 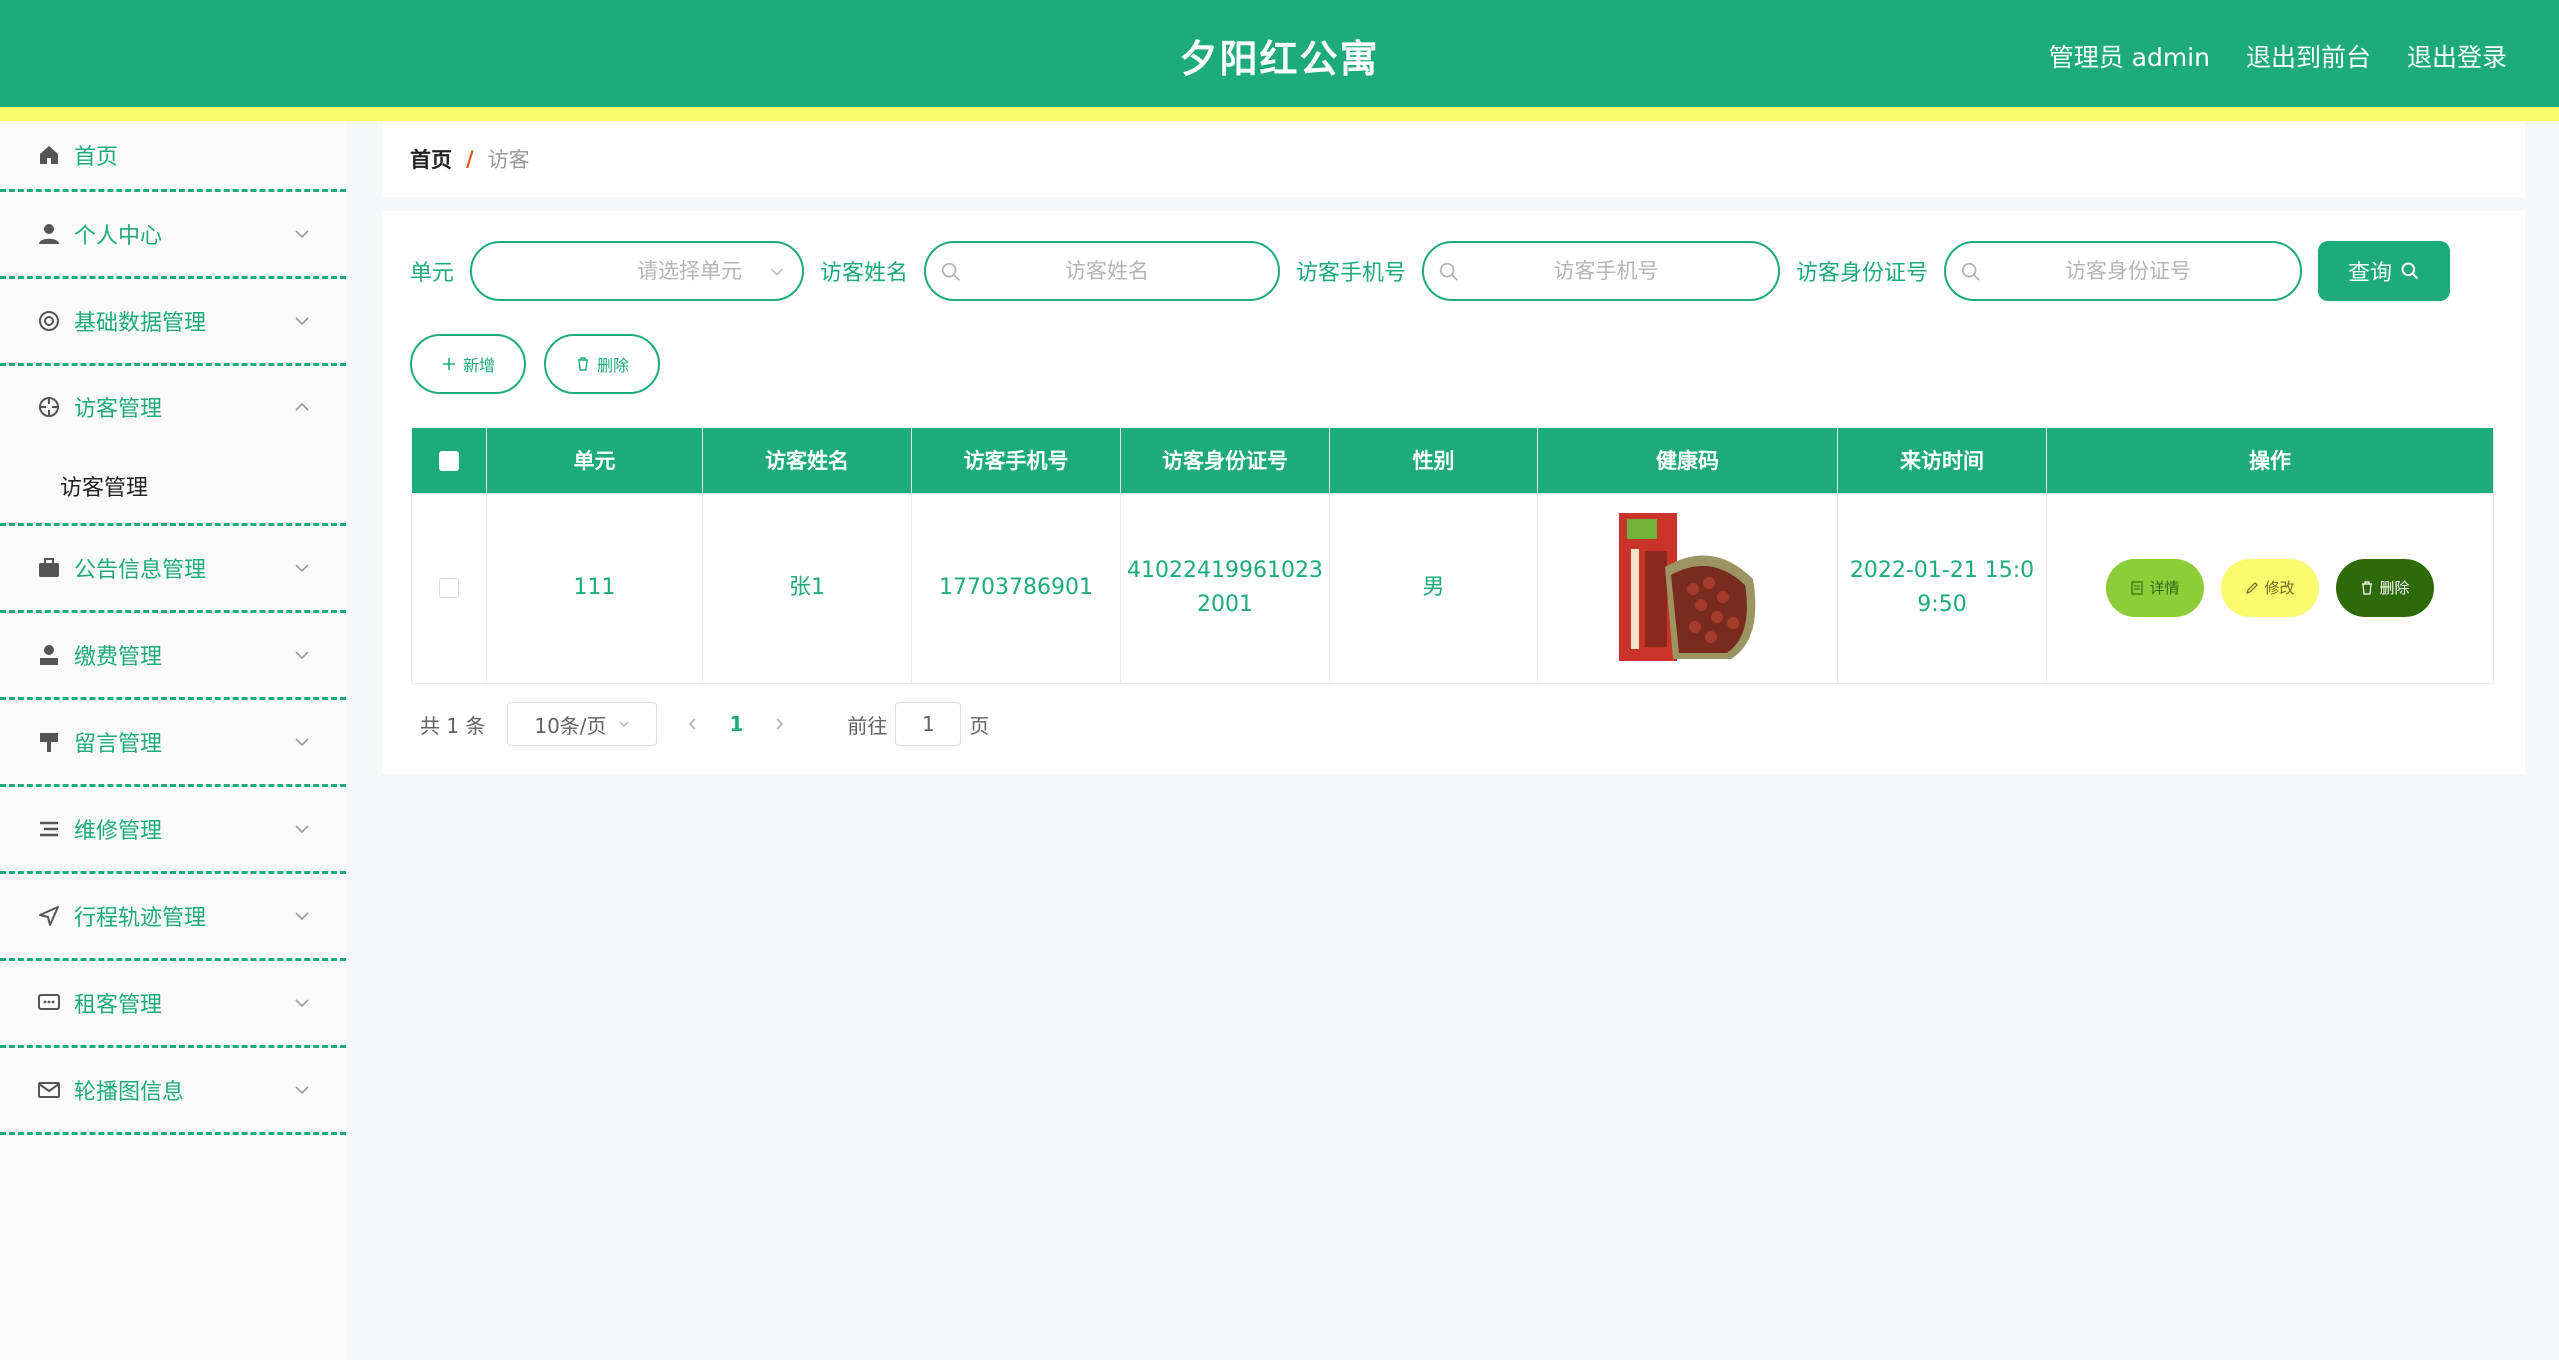 What do you see at coordinates (1225, 460) in the screenshot?
I see `column-header: 访客身份证号` at bounding box center [1225, 460].